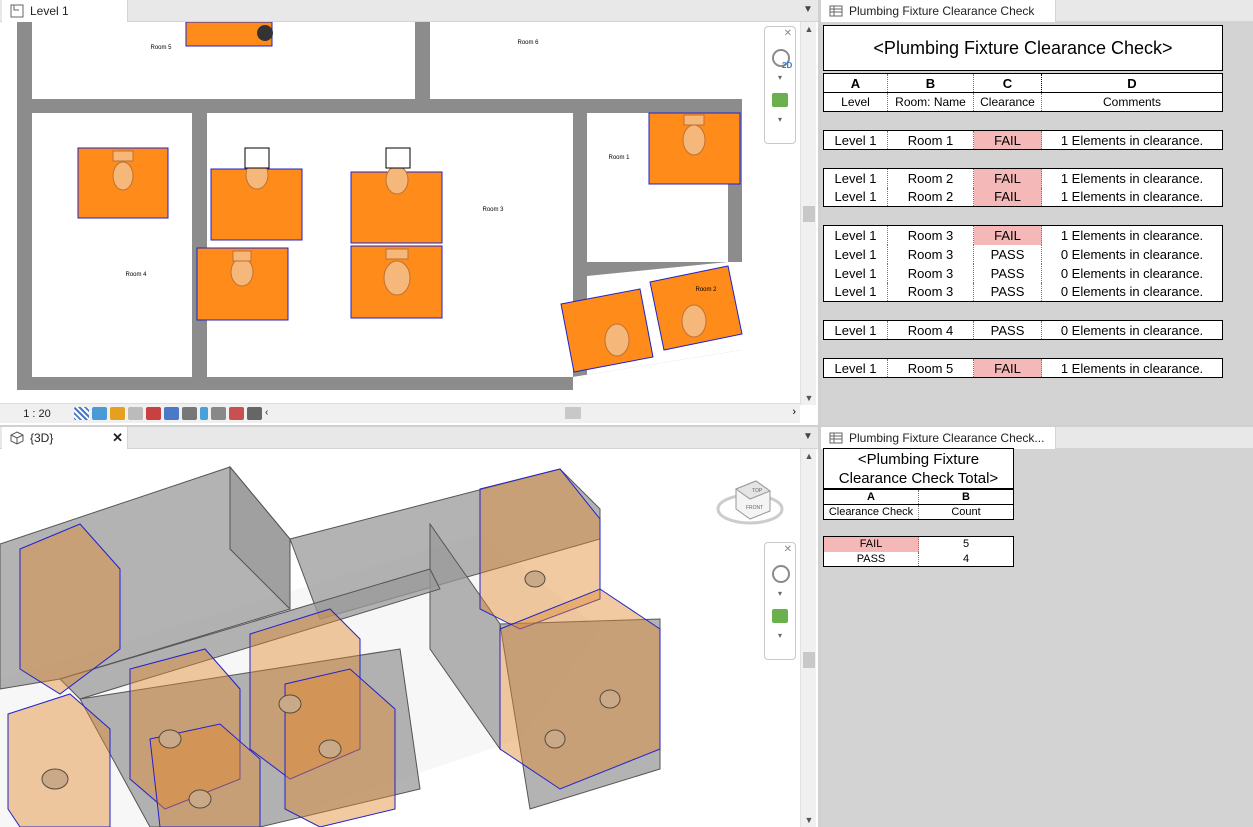  I want to click on schedule-title: <Plumbing Fixture Clearance Check>, so click(1023, 47).